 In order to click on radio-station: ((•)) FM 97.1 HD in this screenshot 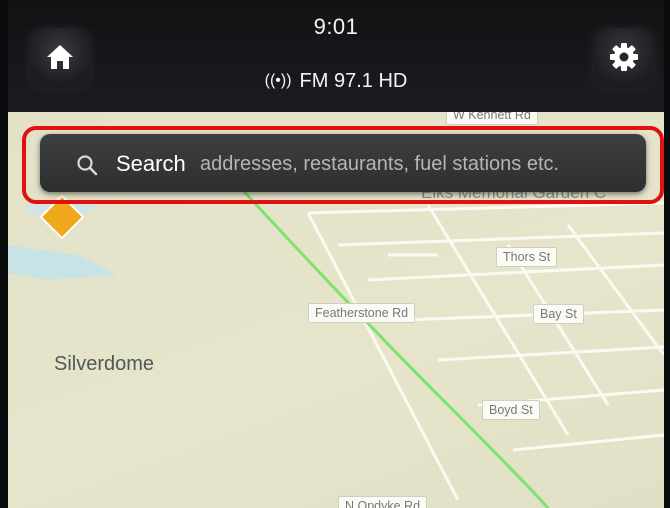, I will do `click(336, 81)`.